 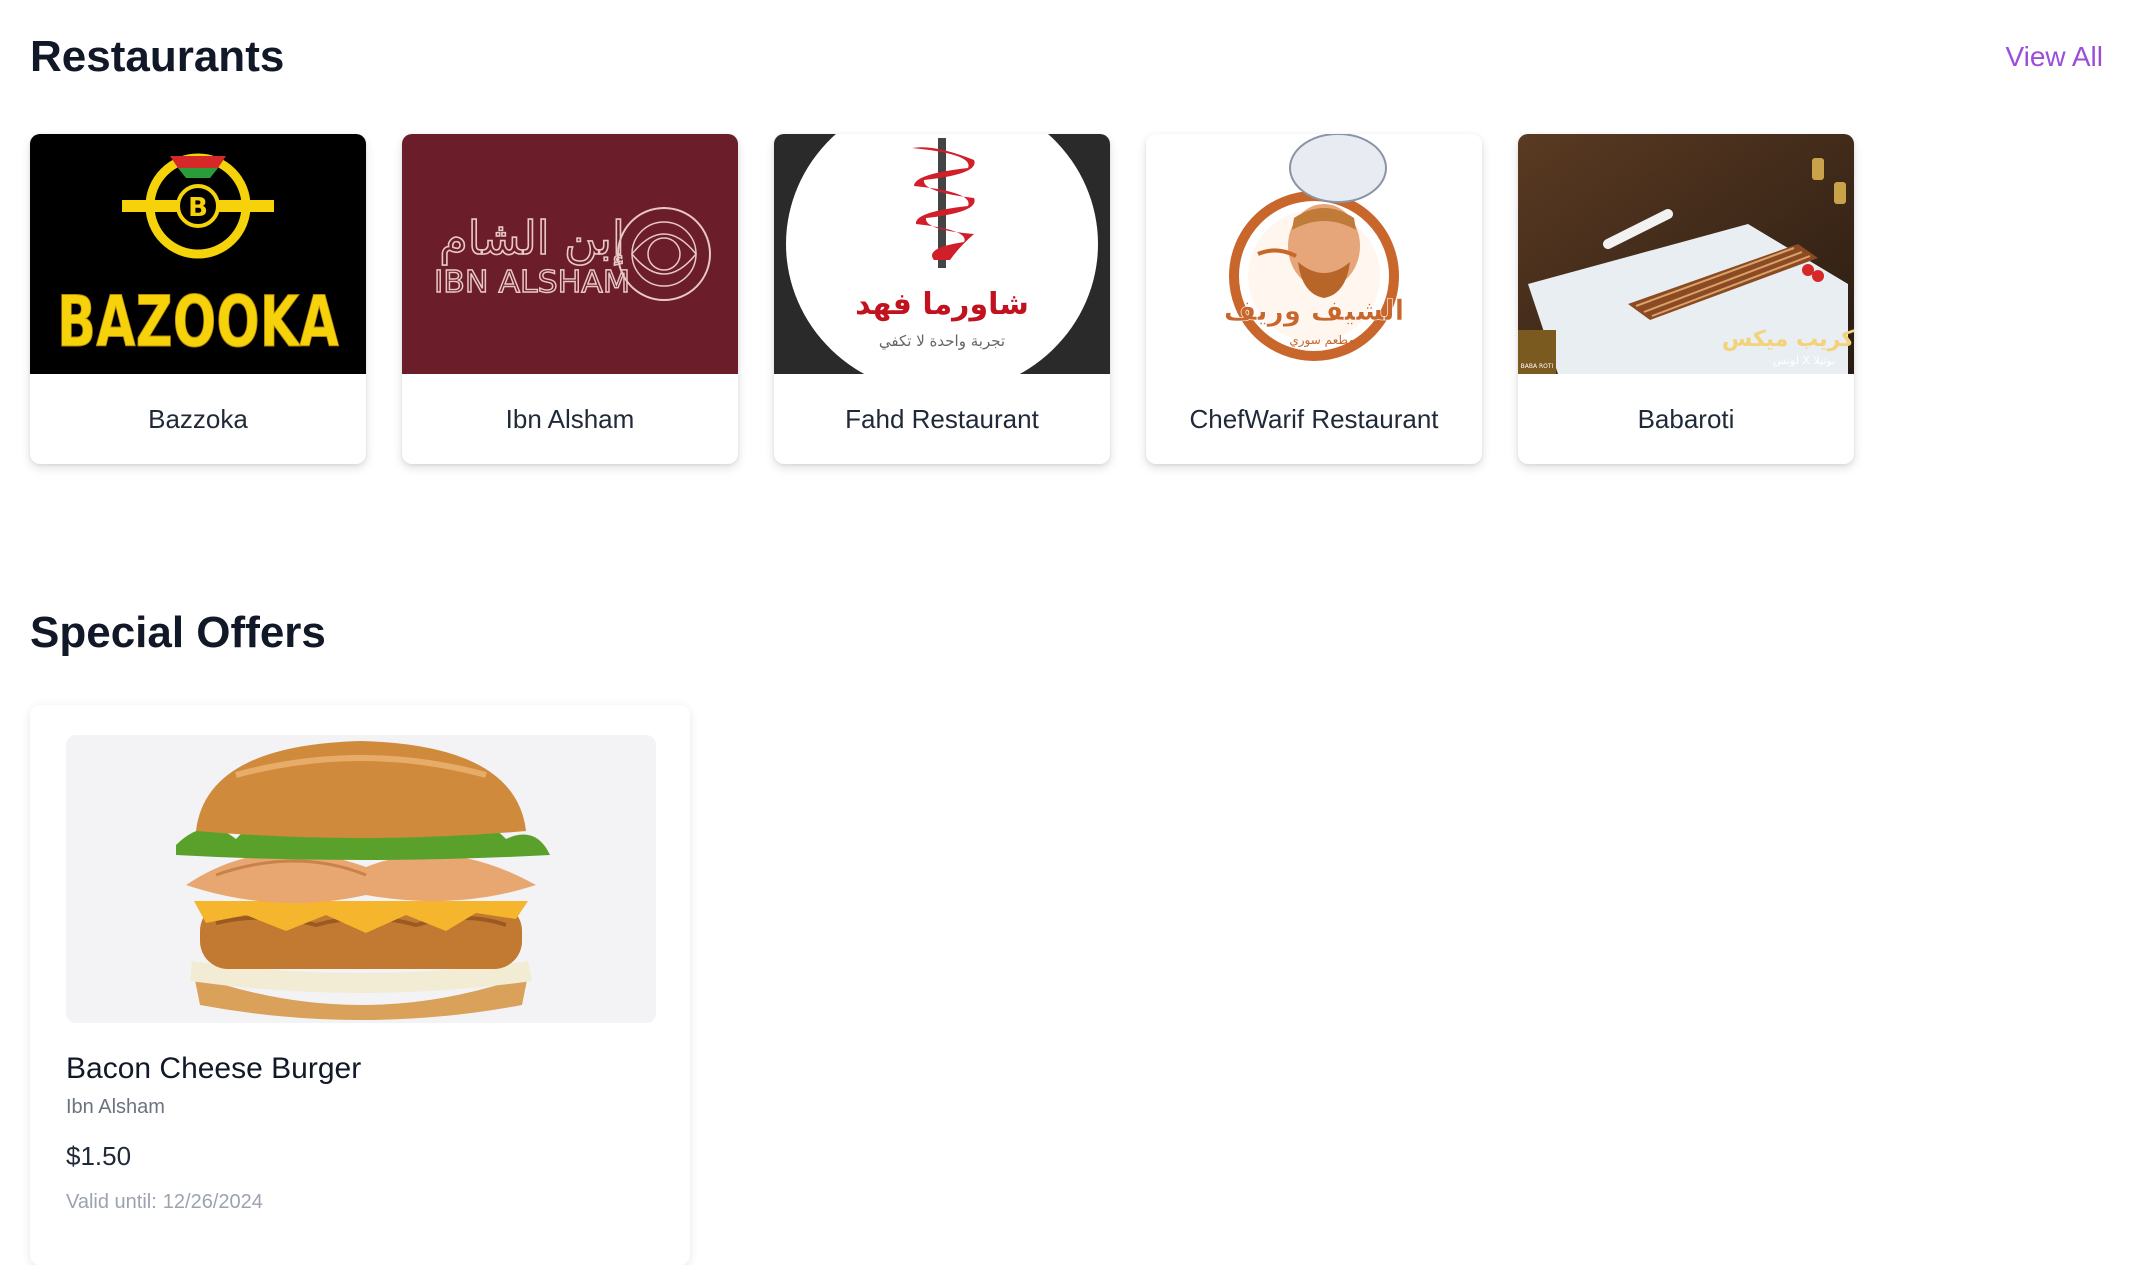 I want to click on restaurant-name: Ibn Alsham, so click(x=570, y=418).